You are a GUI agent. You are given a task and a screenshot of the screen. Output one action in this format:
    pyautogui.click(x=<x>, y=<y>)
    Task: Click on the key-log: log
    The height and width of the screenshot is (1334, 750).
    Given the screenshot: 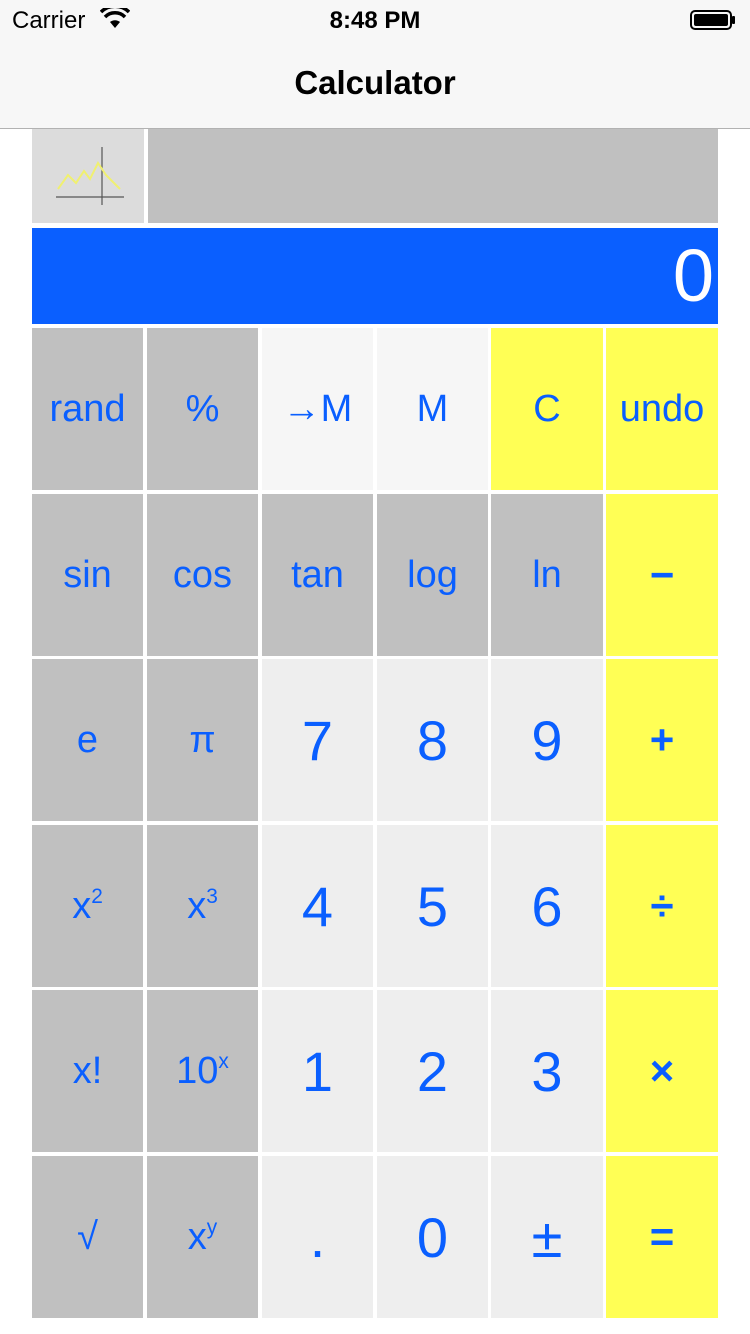 What is the action you would take?
    pyautogui.click(x=432, y=575)
    